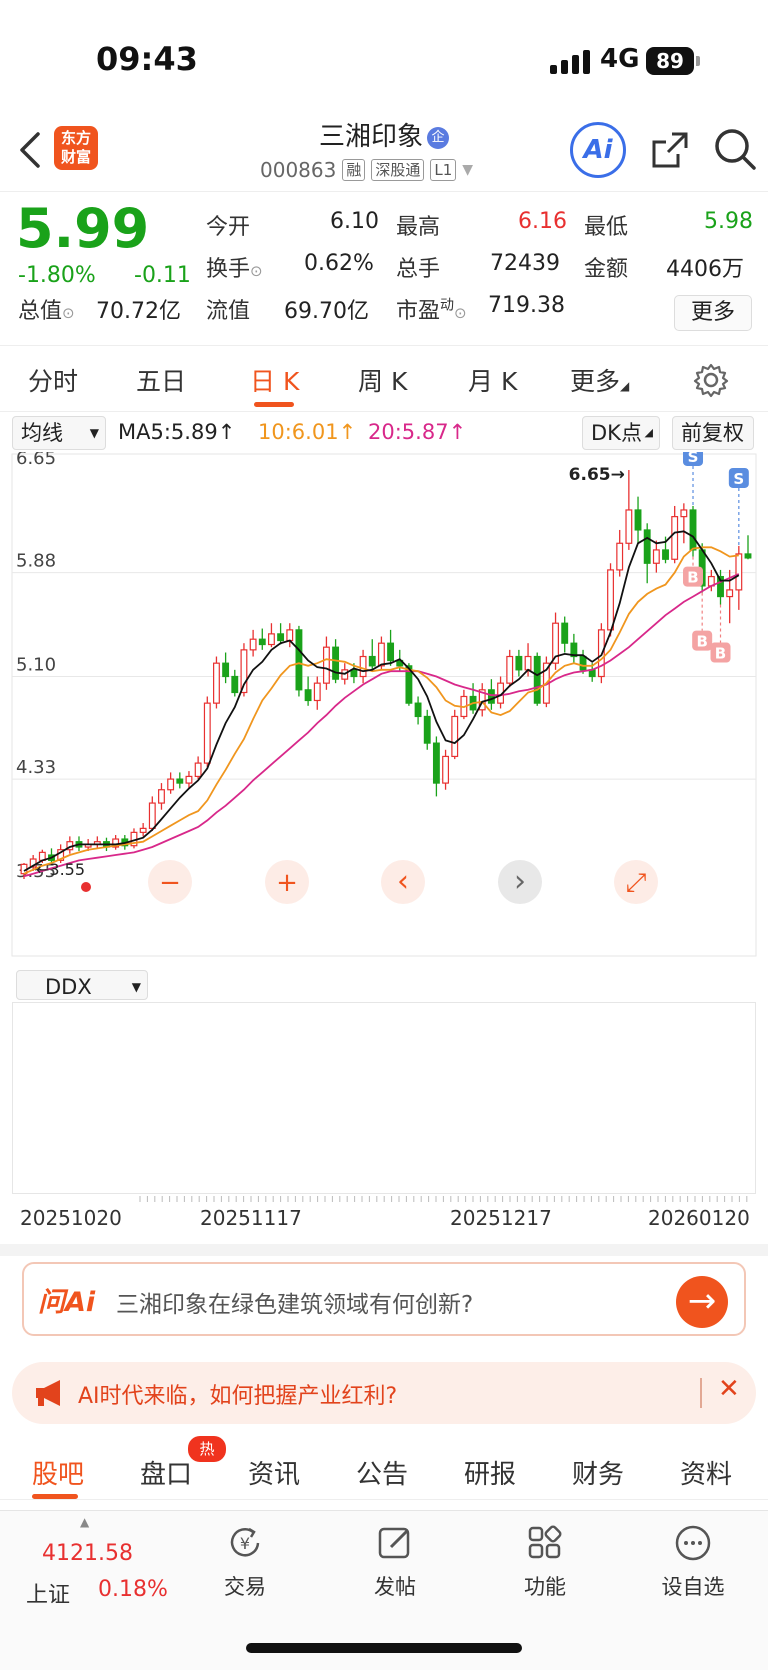  I want to click on tab-daily-k: 日 K, so click(274, 380).